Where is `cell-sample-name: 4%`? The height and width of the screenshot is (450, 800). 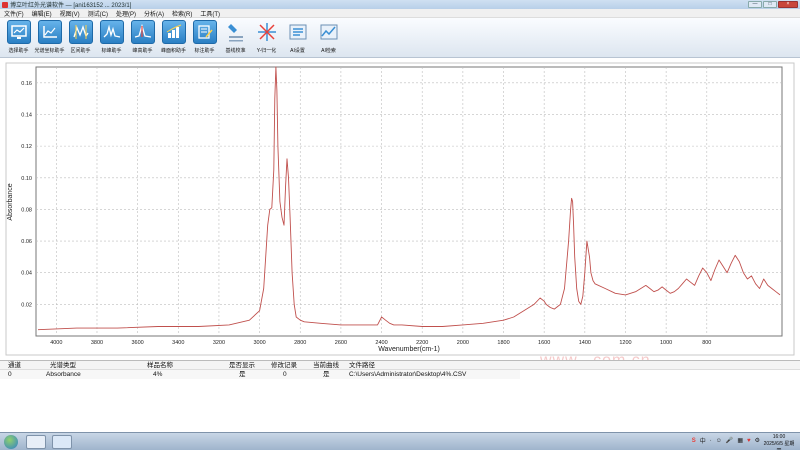
cell-sample-name: 4% is located at coordinates (158, 374).